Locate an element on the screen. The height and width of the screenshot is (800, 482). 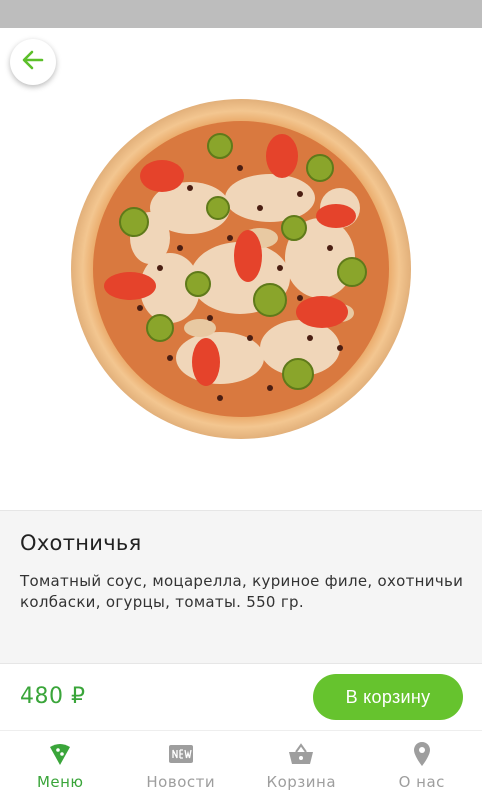
new-badge-icon is located at coordinates (181, 754).